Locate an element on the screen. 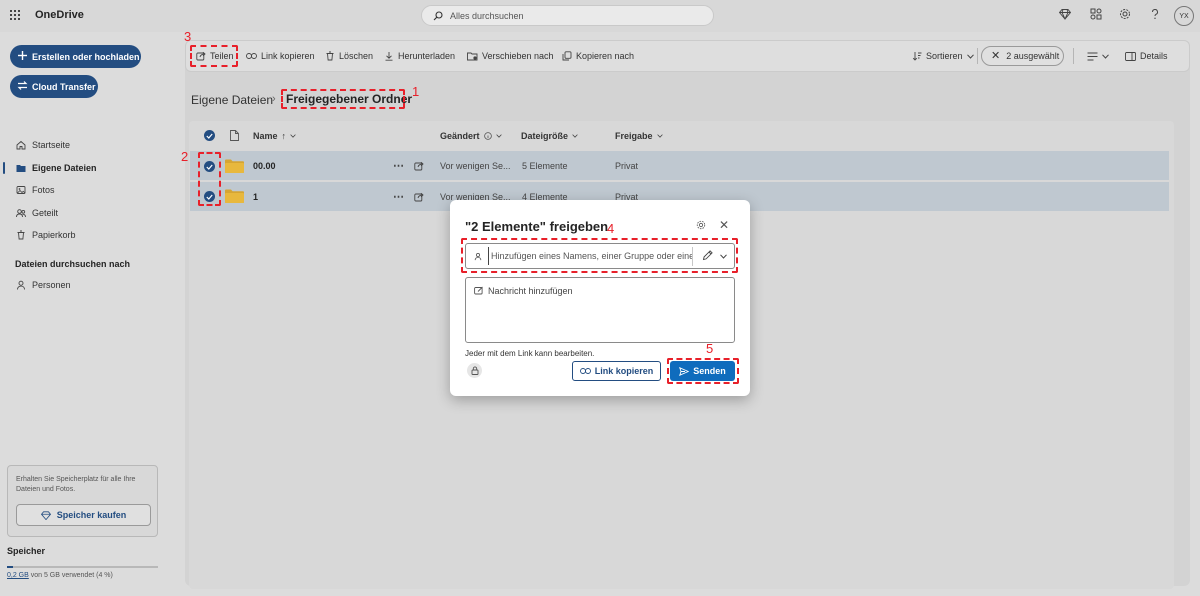  sort-ascending-icon: ↑ is located at coordinates (284, 136).